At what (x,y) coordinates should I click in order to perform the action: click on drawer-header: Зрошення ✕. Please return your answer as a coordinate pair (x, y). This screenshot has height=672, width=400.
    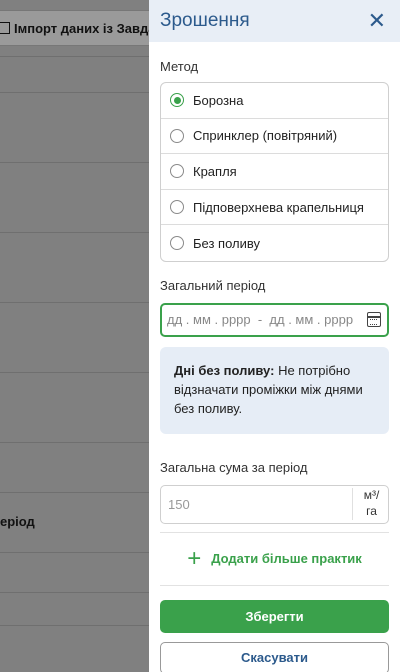
    Looking at the image, I should click on (274, 21).